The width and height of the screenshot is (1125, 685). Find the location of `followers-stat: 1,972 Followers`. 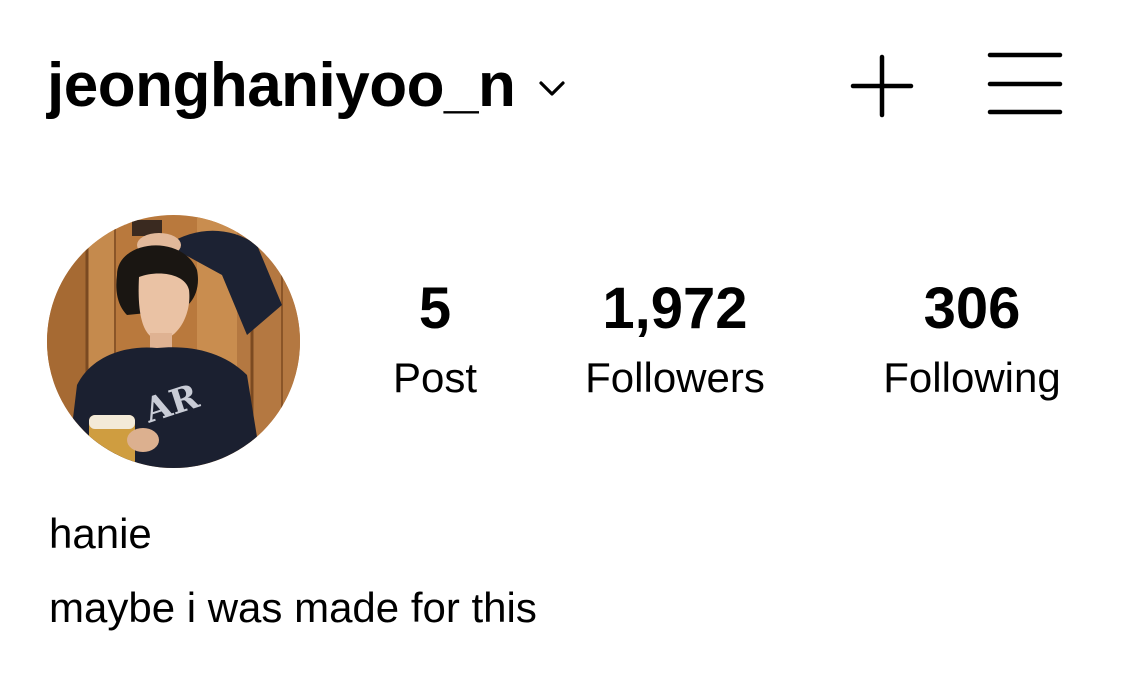

followers-stat: 1,972 Followers is located at coordinates (675, 339).